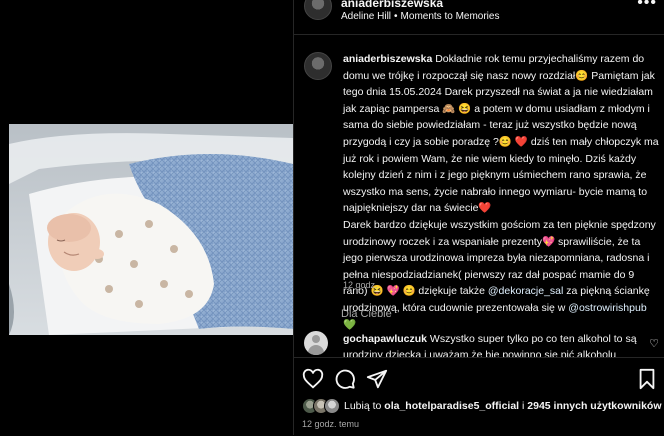 This screenshot has width=664, height=436. What do you see at coordinates (647, 379) in the screenshot?
I see `bookmark-icon` at bounding box center [647, 379].